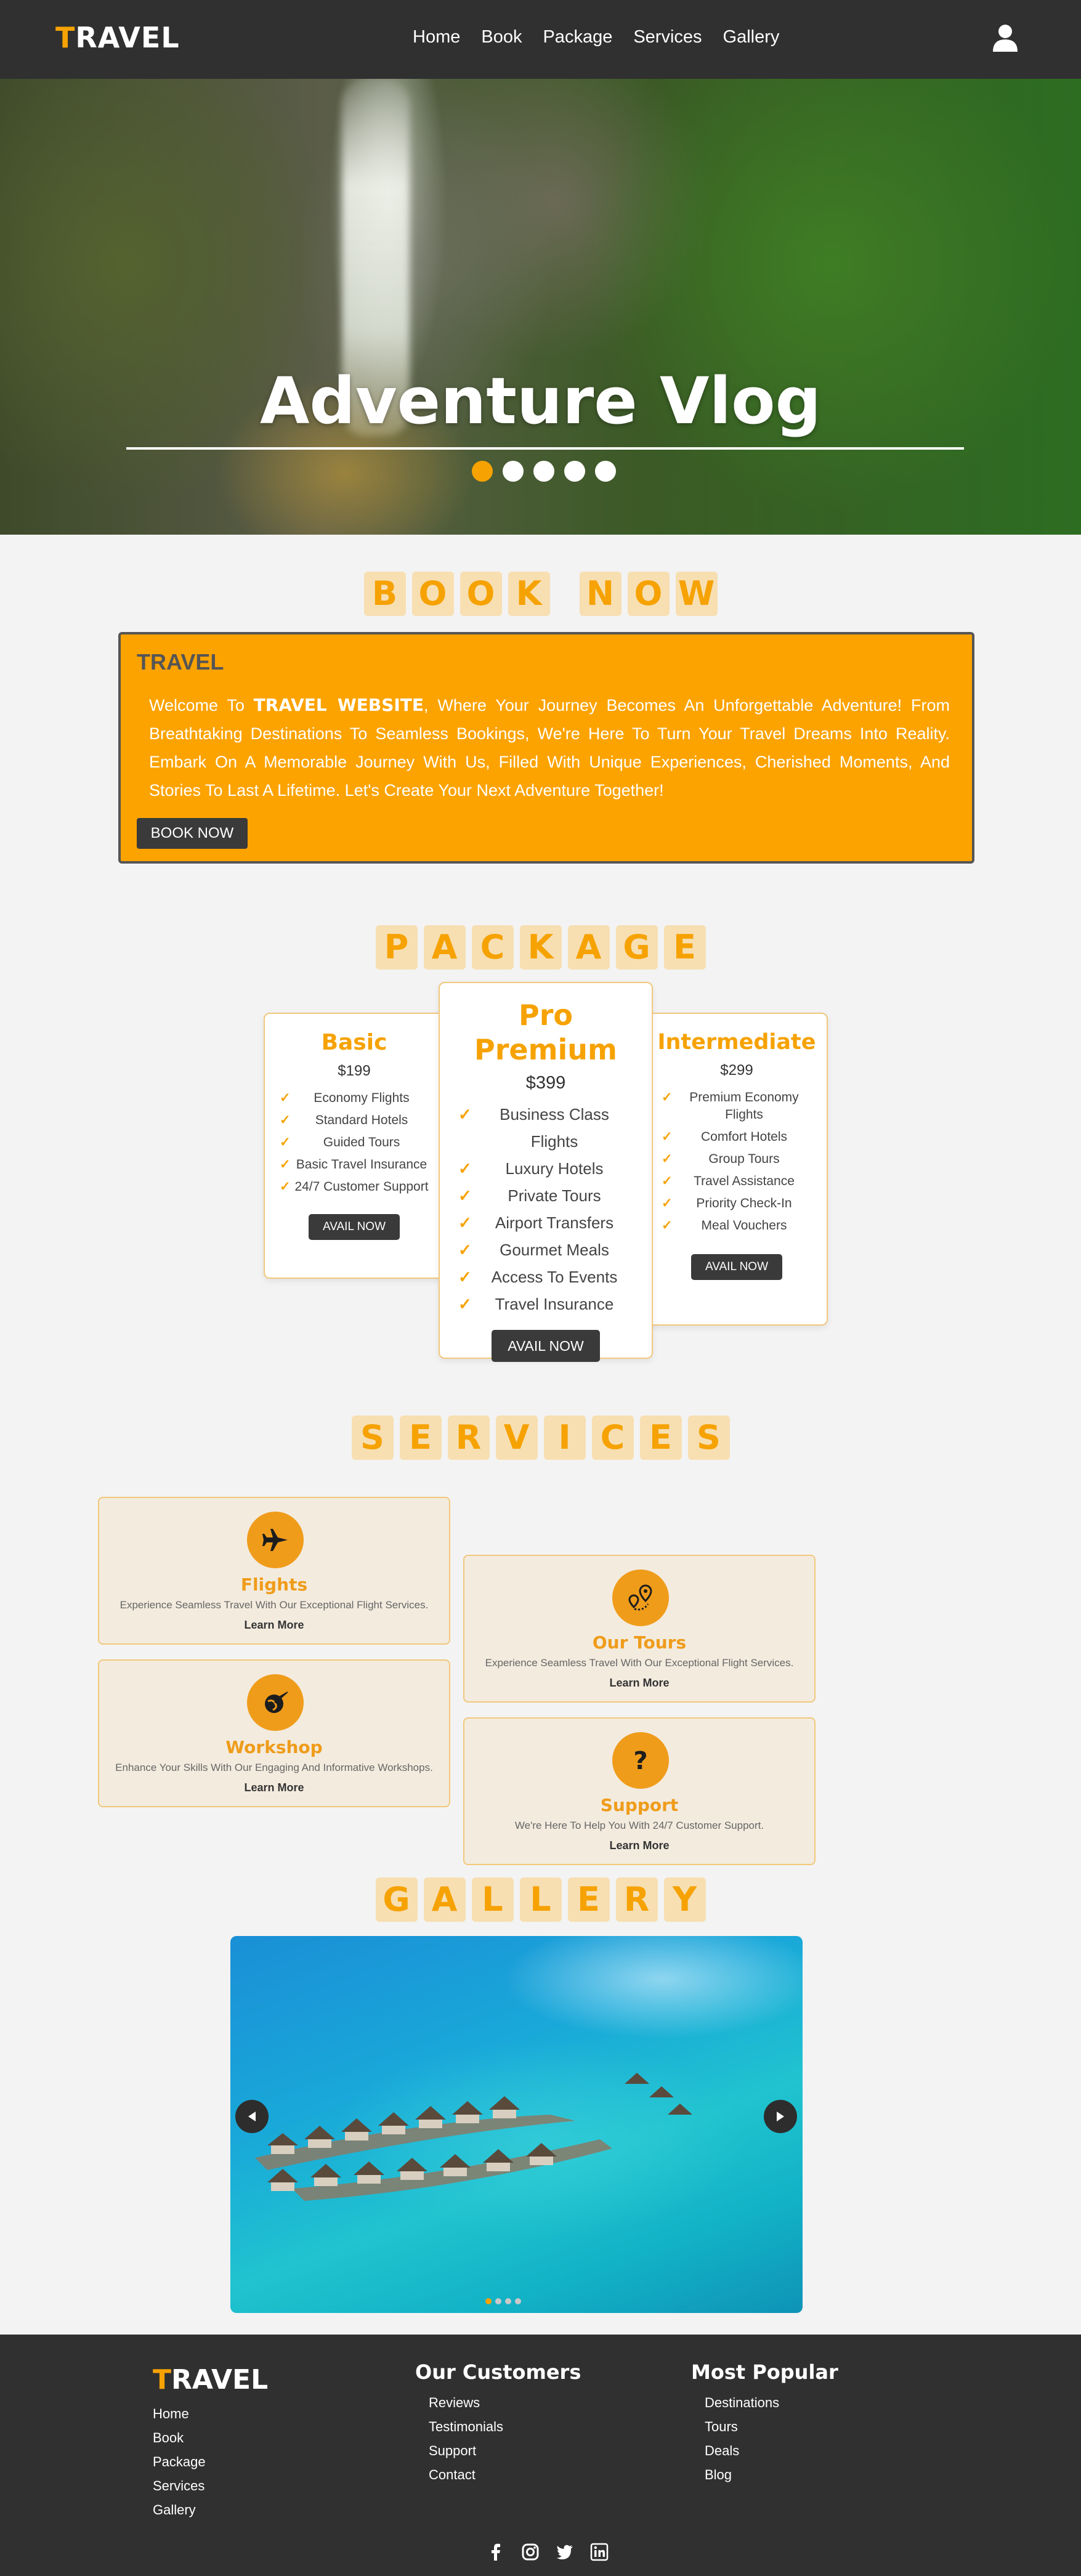 The height and width of the screenshot is (2576, 1081). What do you see at coordinates (354, 1120) in the screenshot?
I see `feature-item: Standard Hotels` at bounding box center [354, 1120].